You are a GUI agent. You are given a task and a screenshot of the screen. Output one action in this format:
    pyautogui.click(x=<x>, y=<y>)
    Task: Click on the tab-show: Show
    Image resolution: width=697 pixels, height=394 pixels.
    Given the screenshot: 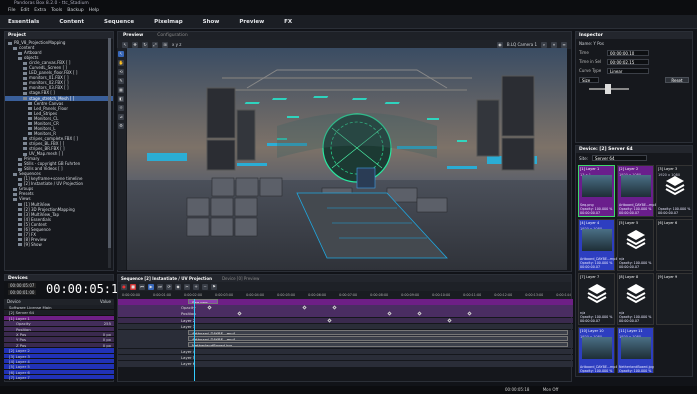 What is the action you would take?
    pyautogui.click(x=211, y=21)
    